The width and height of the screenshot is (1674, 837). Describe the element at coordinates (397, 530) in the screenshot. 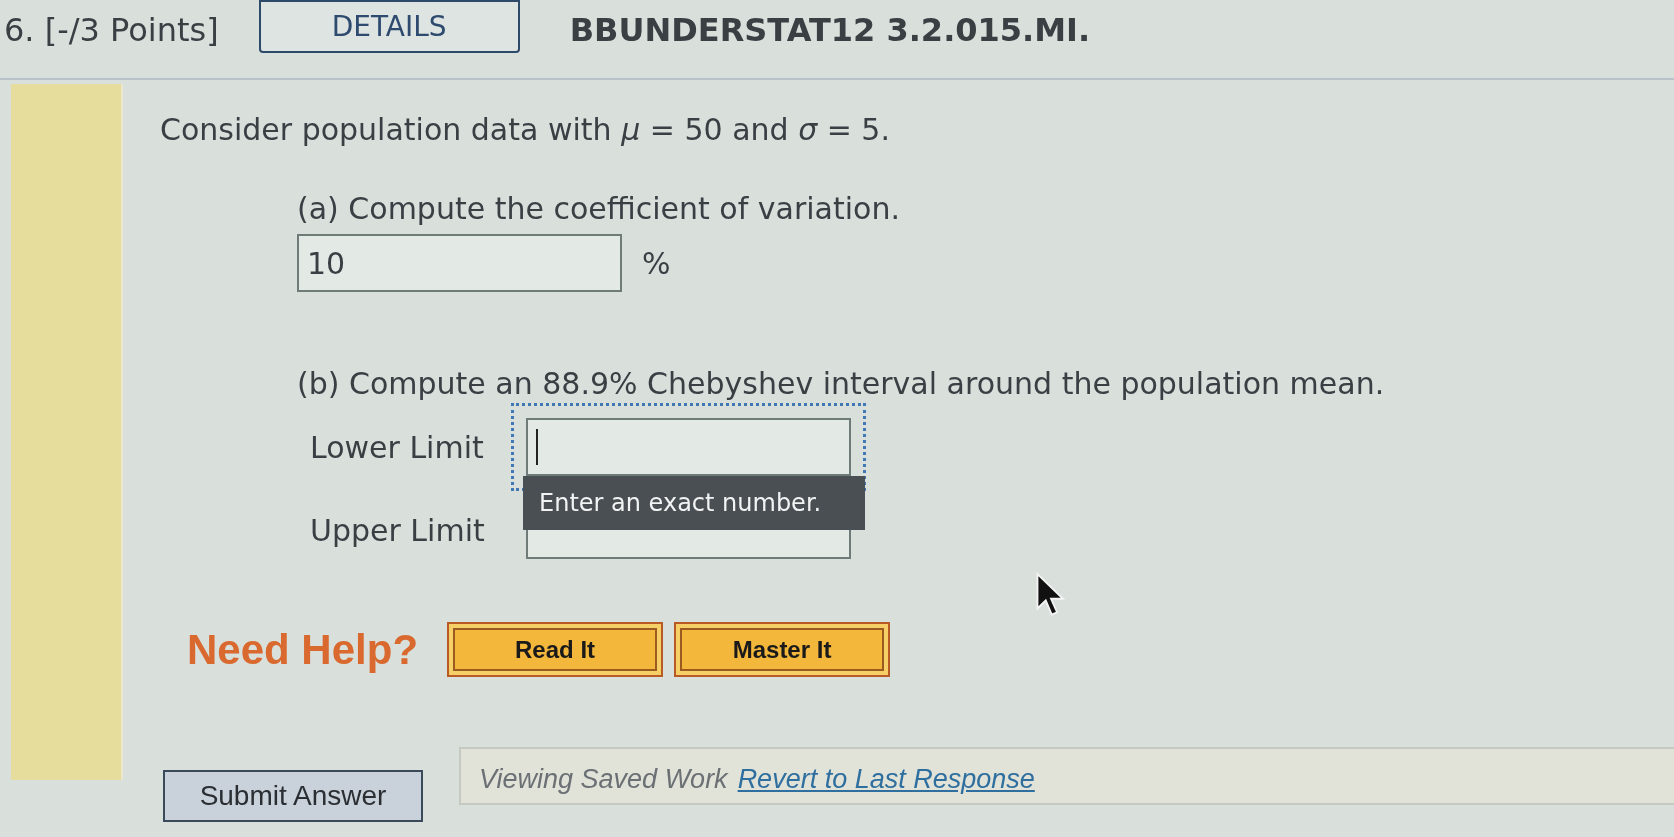

I see `field-label: Upper Limit` at that location.